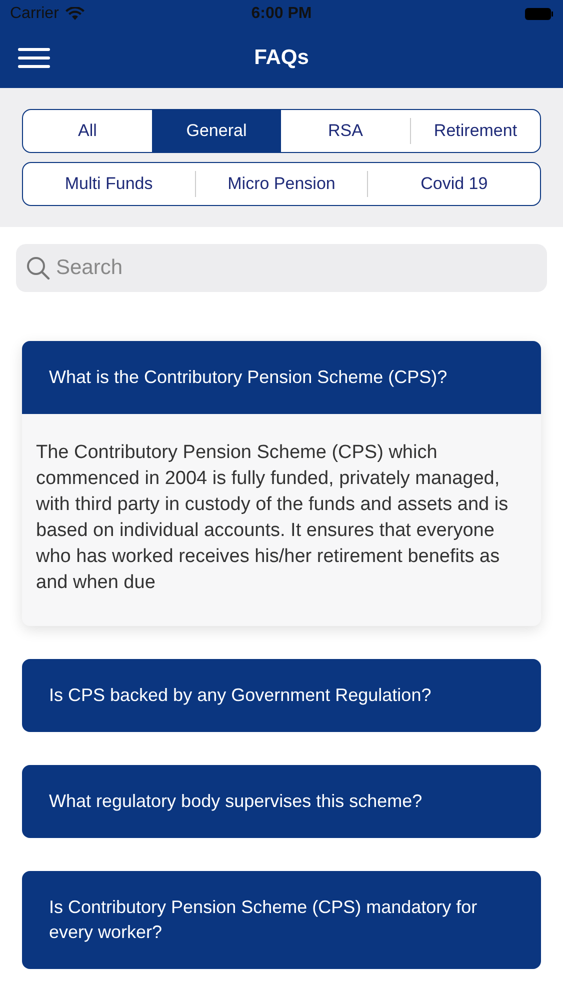  I want to click on carrier-name: Carrier, so click(34, 14).